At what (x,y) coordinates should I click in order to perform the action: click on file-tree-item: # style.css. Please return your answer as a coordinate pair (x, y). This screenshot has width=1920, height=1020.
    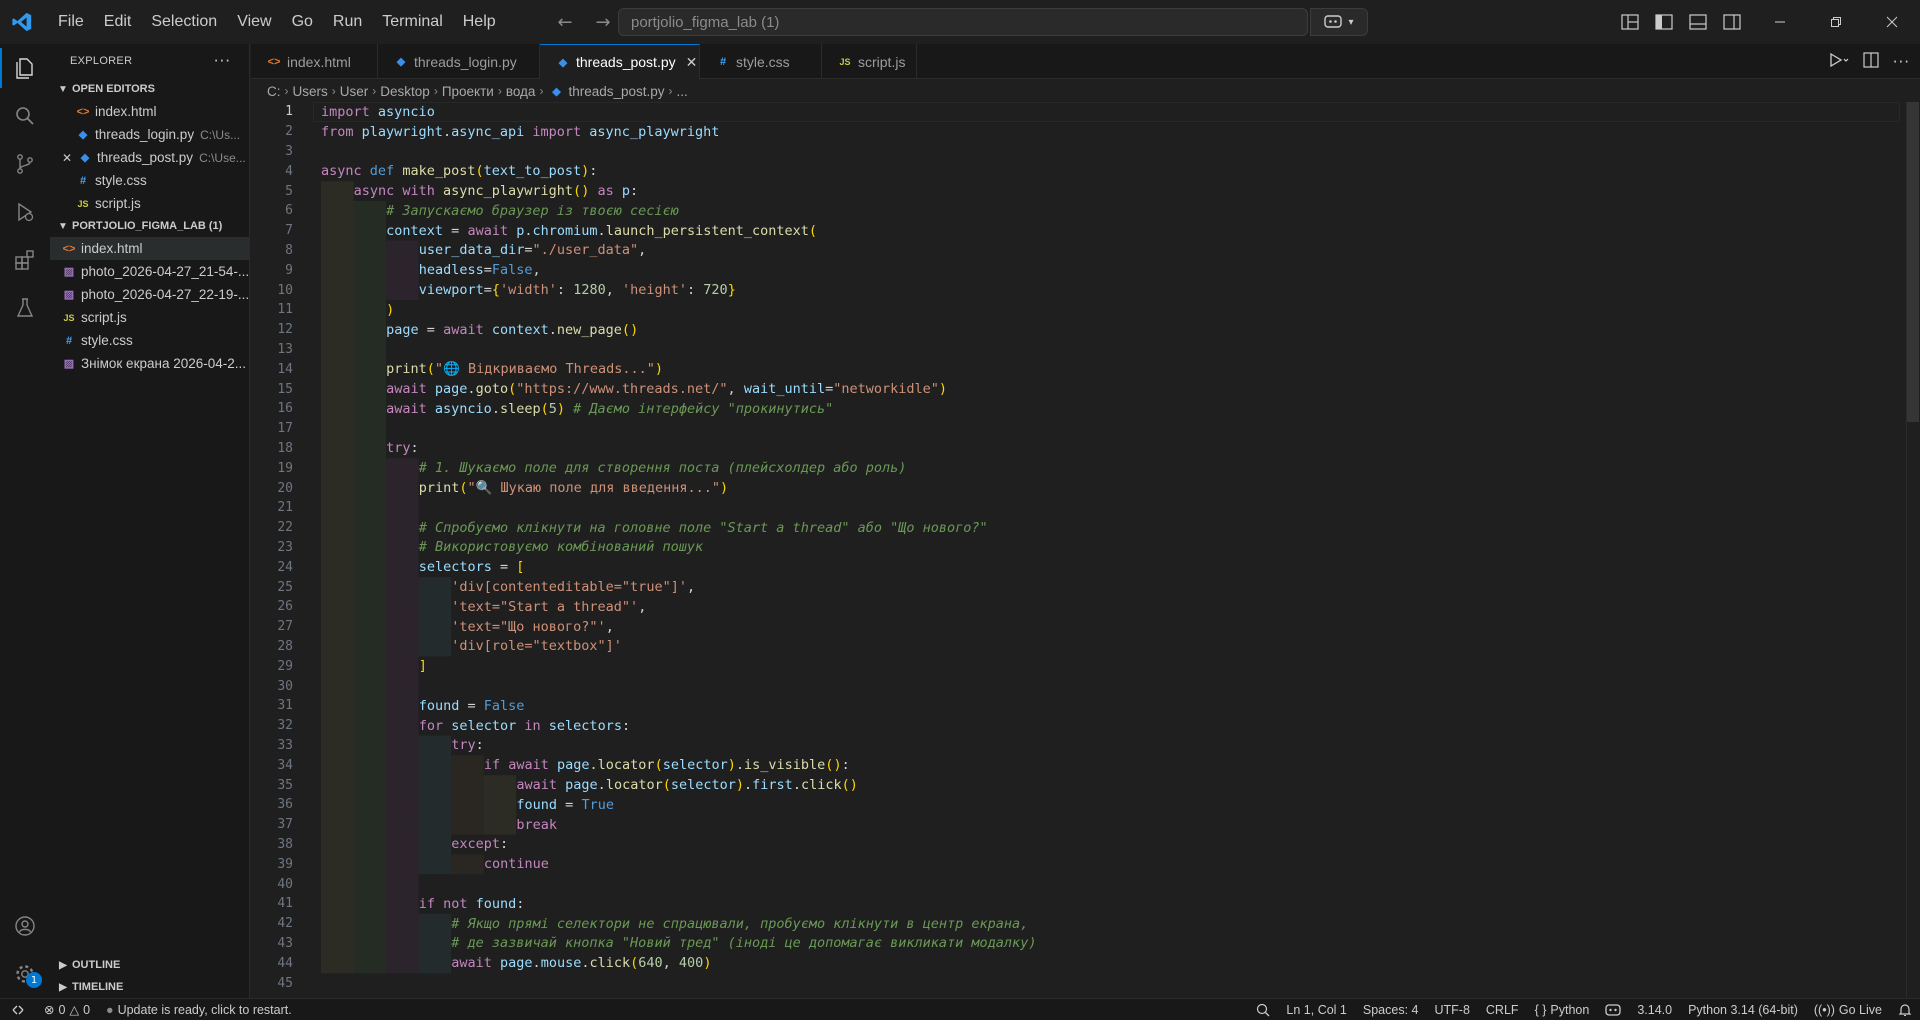
    Looking at the image, I should click on (149, 340).